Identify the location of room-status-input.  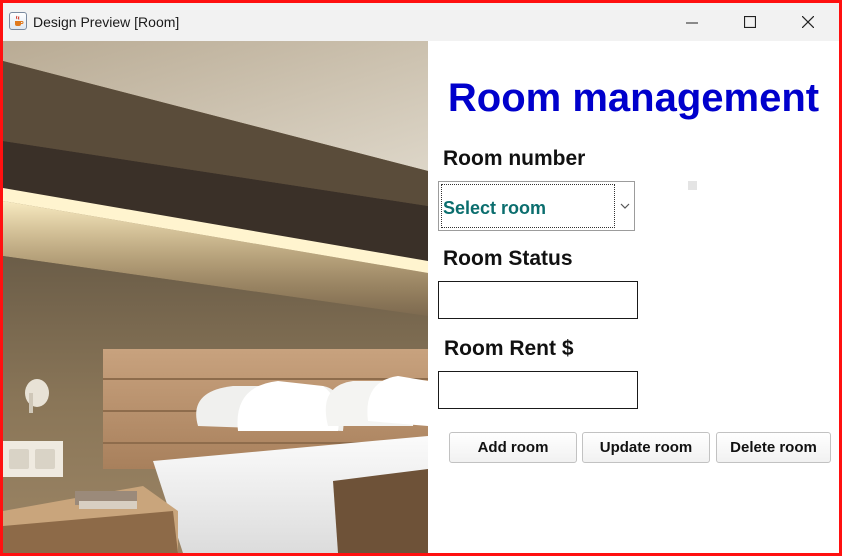
(538, 300).